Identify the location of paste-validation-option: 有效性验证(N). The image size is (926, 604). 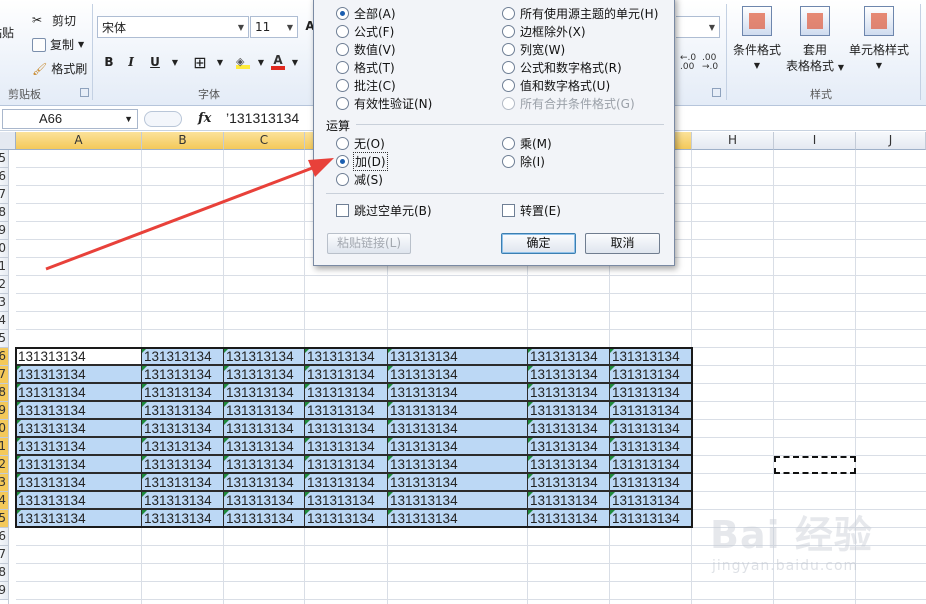
(384, 103).